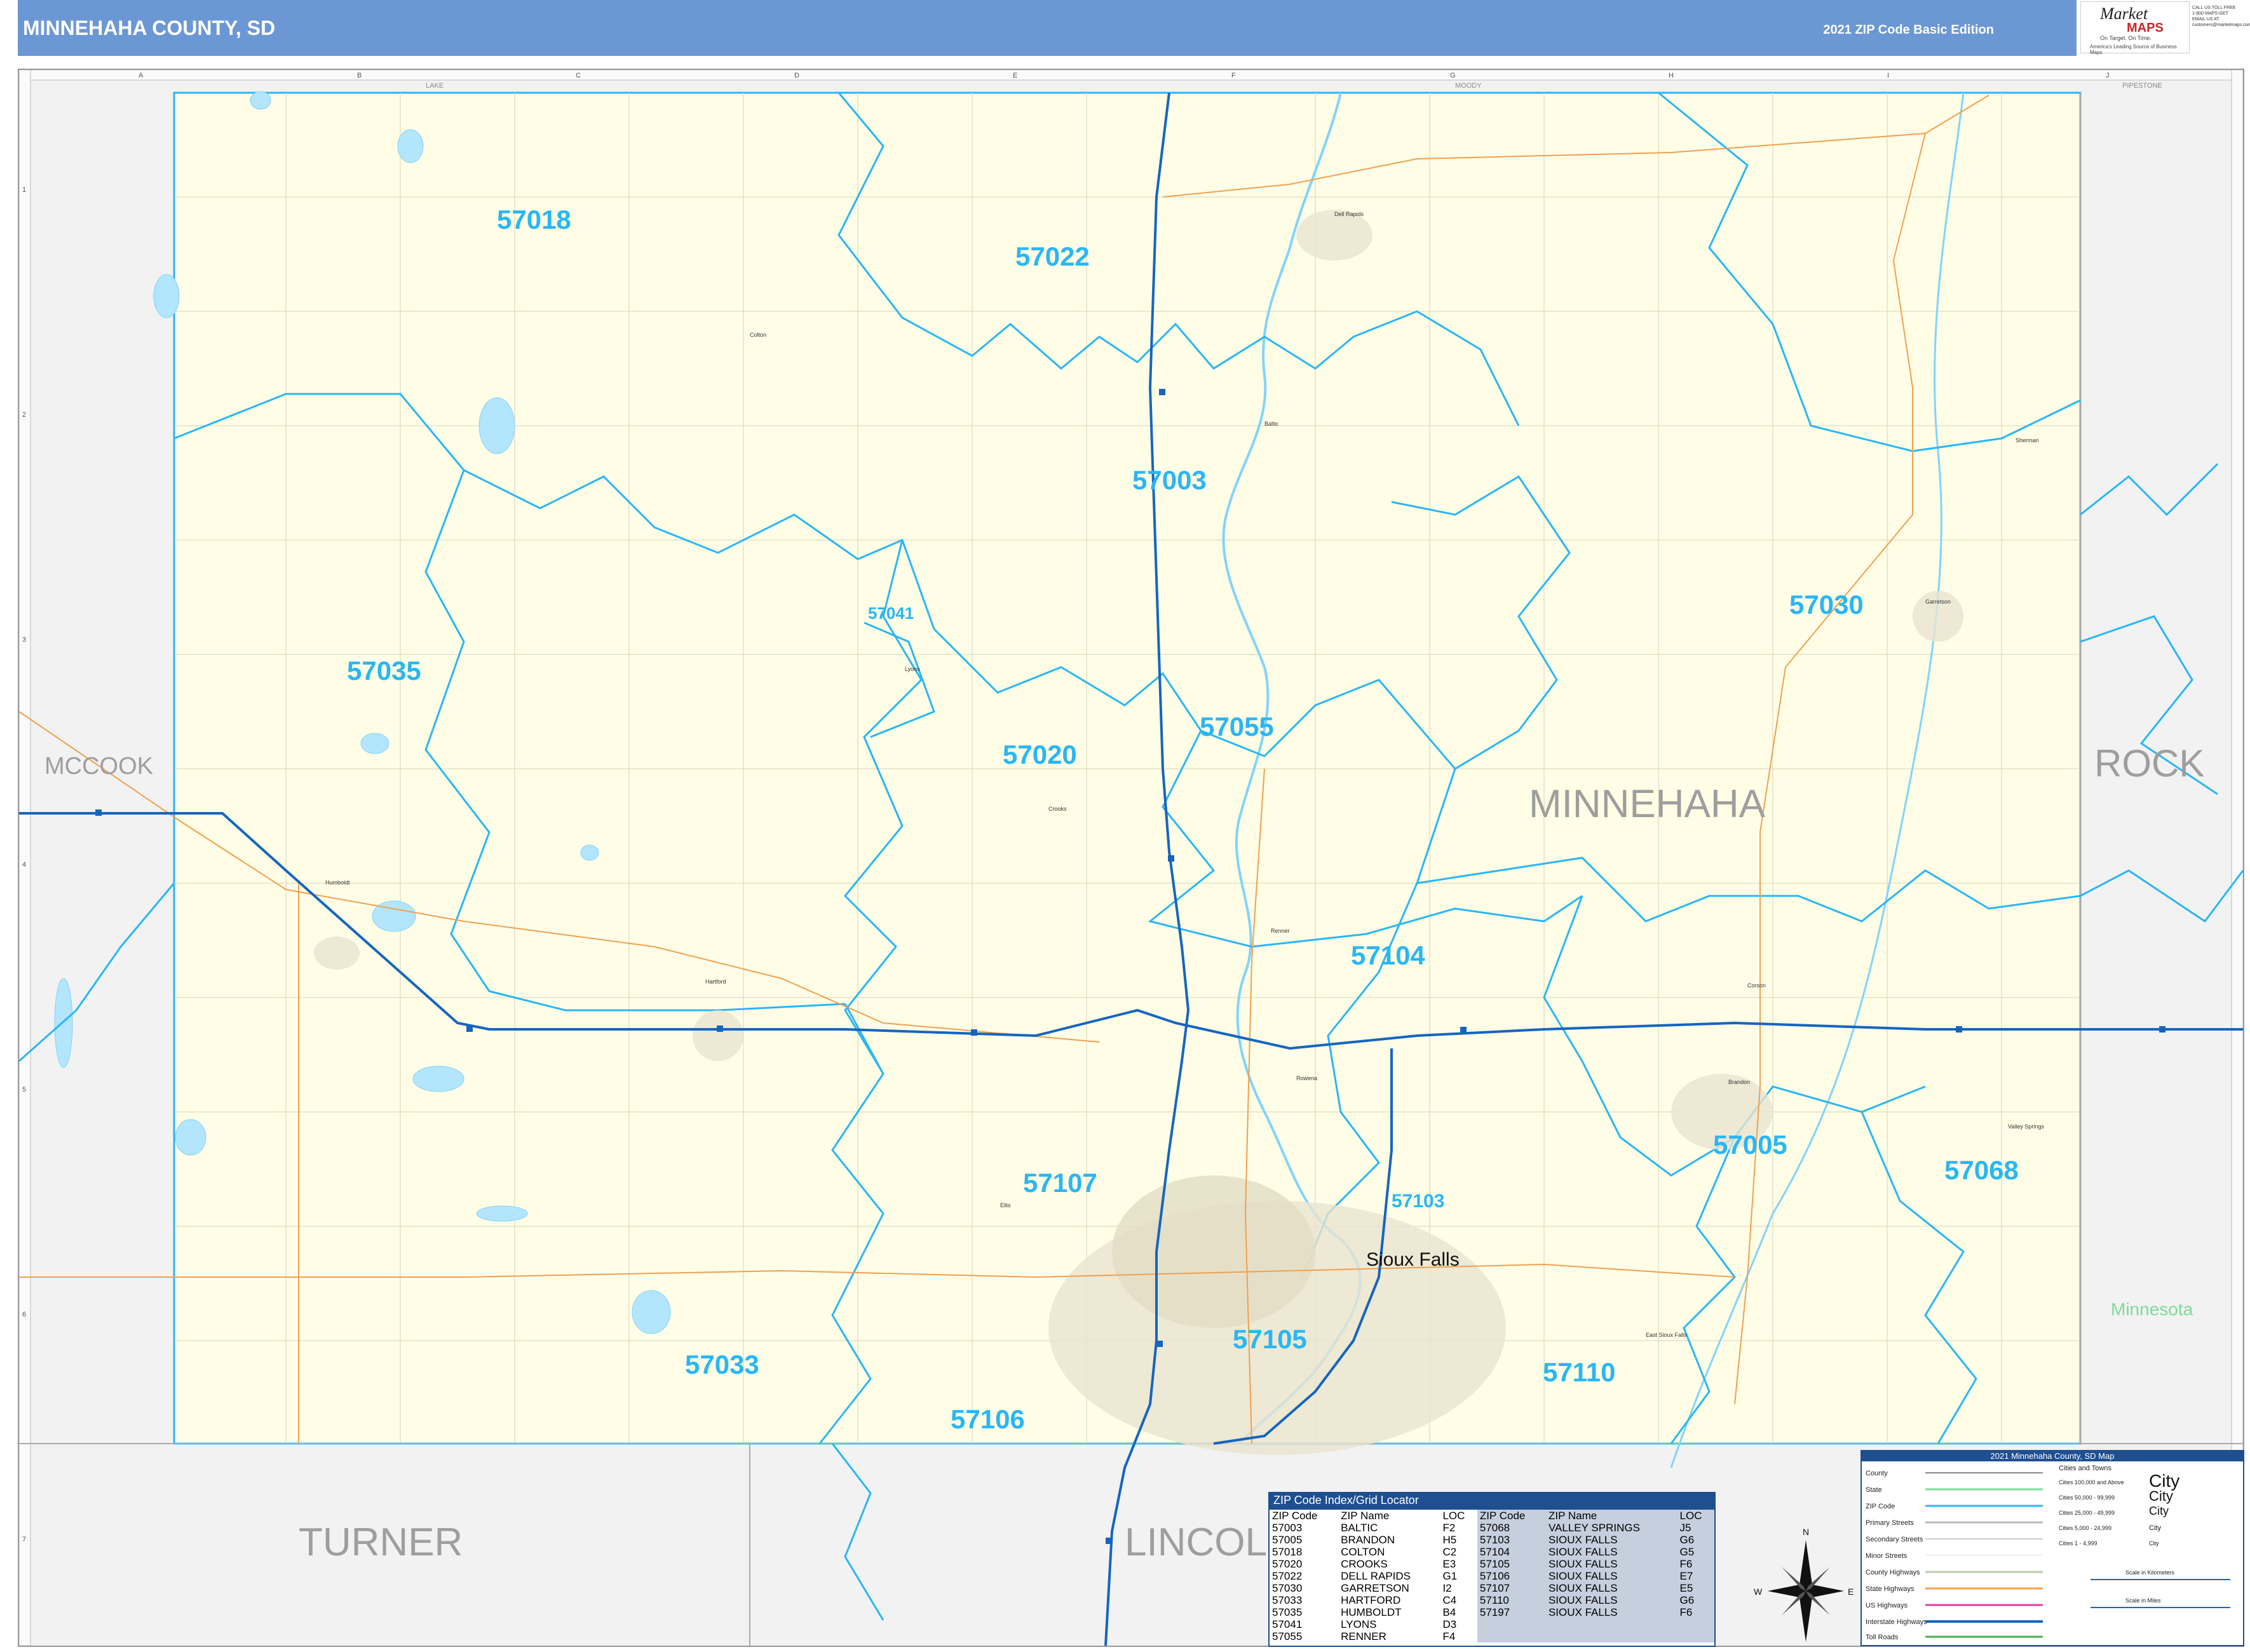  What do you see at coordinates (2149, 764) in the screenshot?
I see `region-label-rock: ROCK` at bounding box center [2149, 764].